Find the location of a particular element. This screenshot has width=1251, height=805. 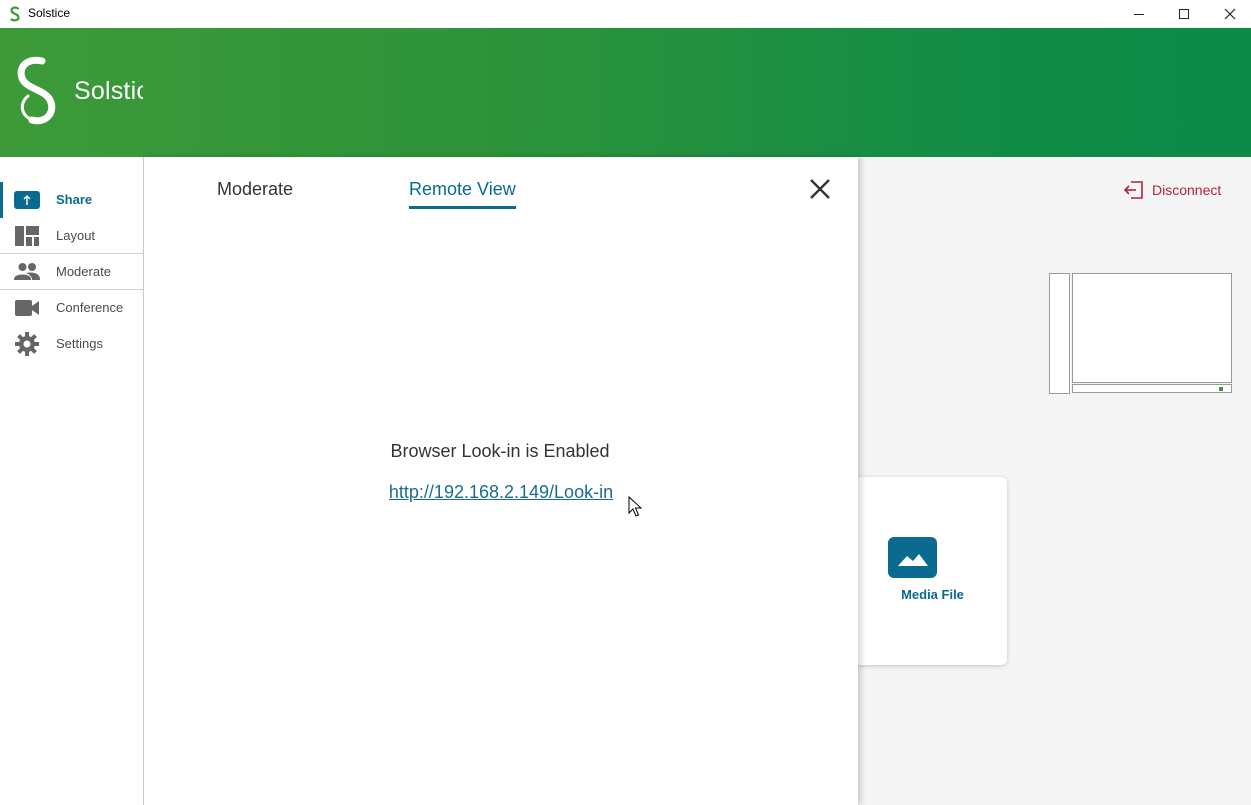

sidebar-item-layout: Layout is located at coordinates (71, 236).